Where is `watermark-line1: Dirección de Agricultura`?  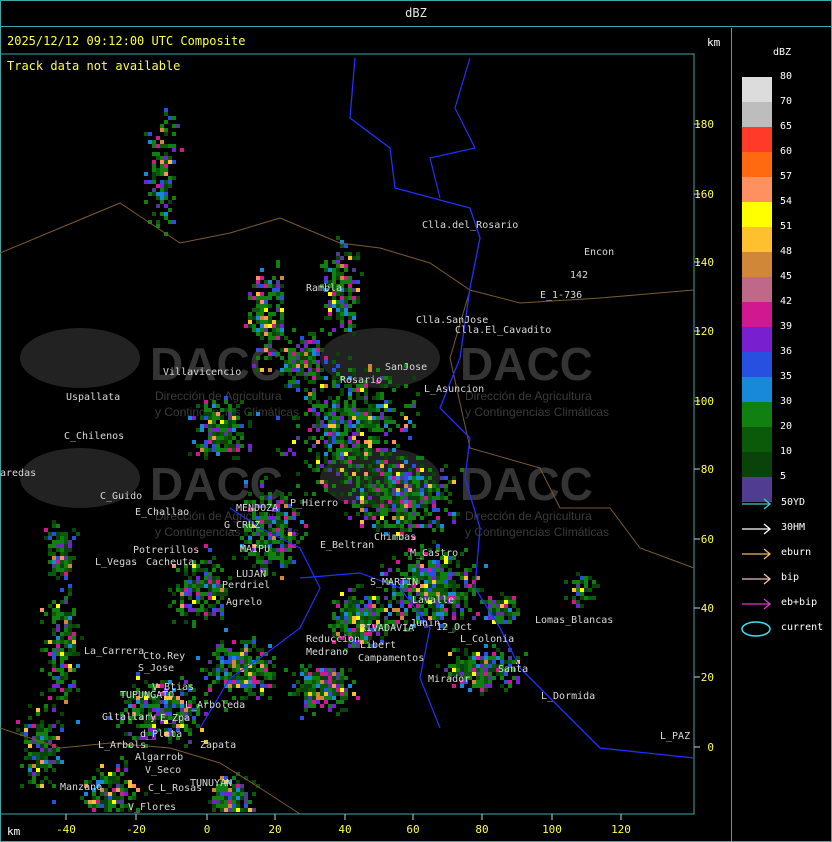
watermark-line1: Dirección de Agricultura is located at coordinates (528, 516).